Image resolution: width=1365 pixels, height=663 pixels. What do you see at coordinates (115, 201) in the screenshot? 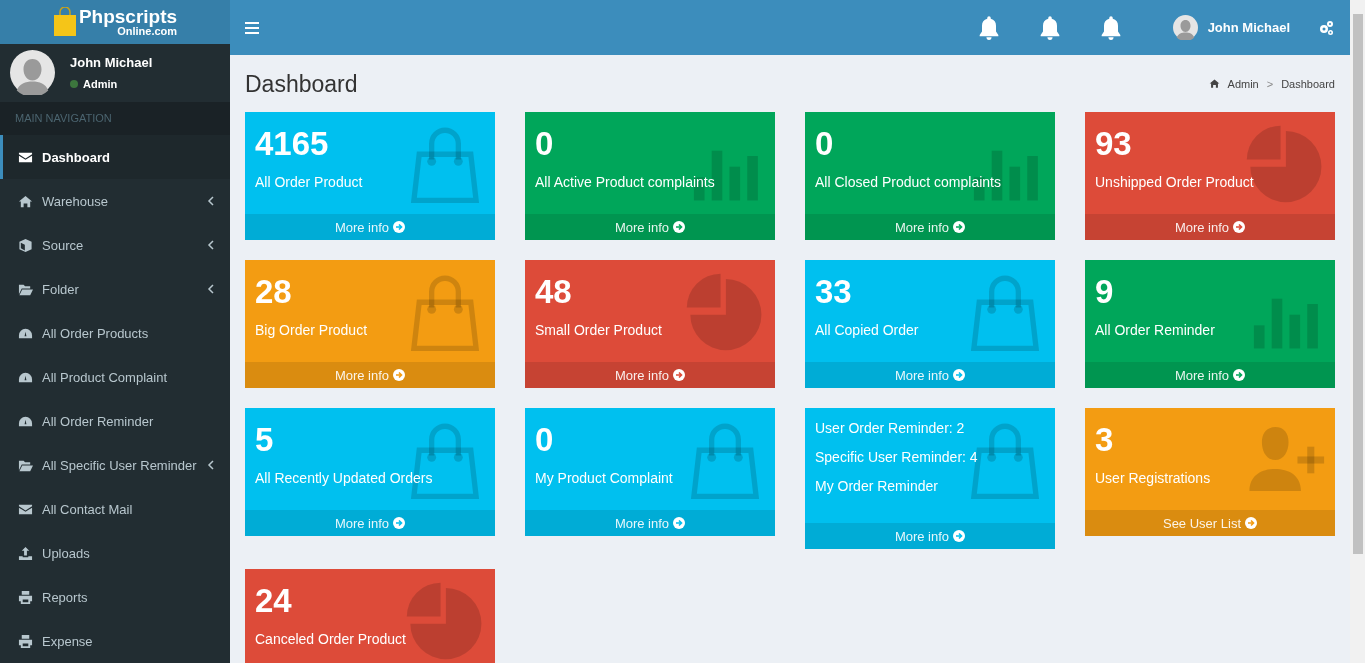
I see `sidebar-item: Warehouse` at bounding box center [115, 201].